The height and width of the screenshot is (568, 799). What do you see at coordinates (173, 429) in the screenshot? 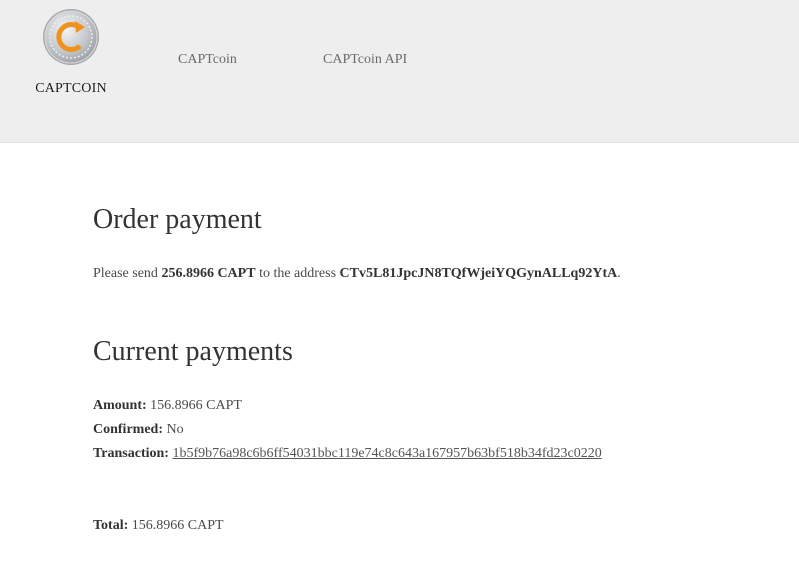
I see `confirmed-value: No` at bounding box center [173, 429].